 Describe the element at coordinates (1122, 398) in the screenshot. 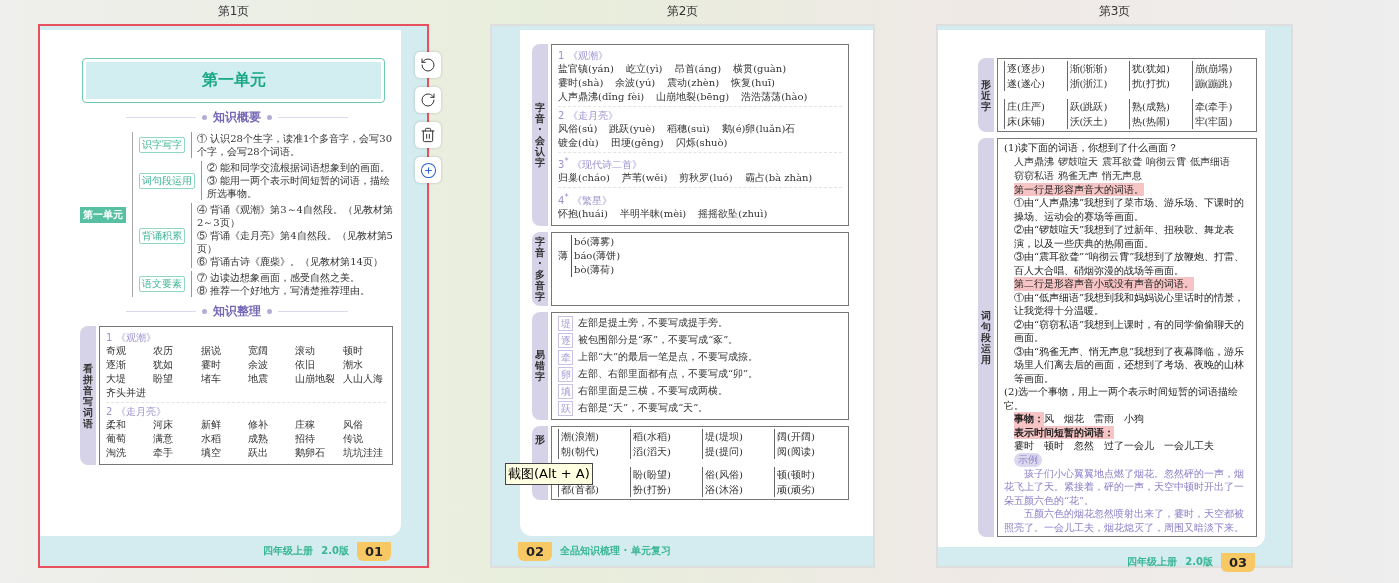

I see `question-text: (2)选一个事物，用上一两个表示时间短暂的词语描绘它。` at that location.